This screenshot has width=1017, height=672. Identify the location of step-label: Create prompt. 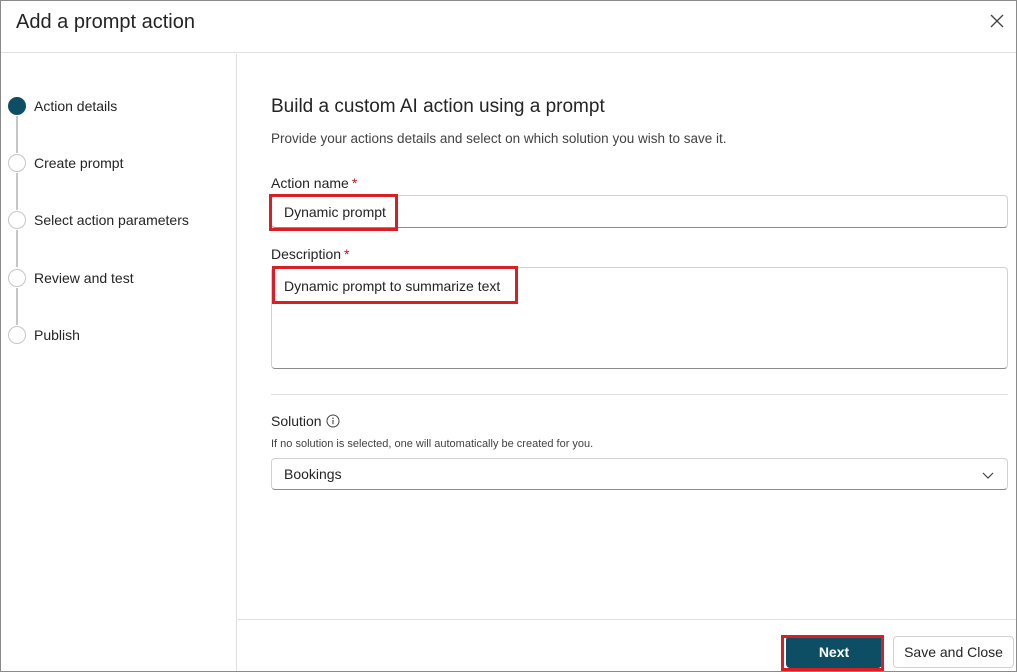
(79, 163).